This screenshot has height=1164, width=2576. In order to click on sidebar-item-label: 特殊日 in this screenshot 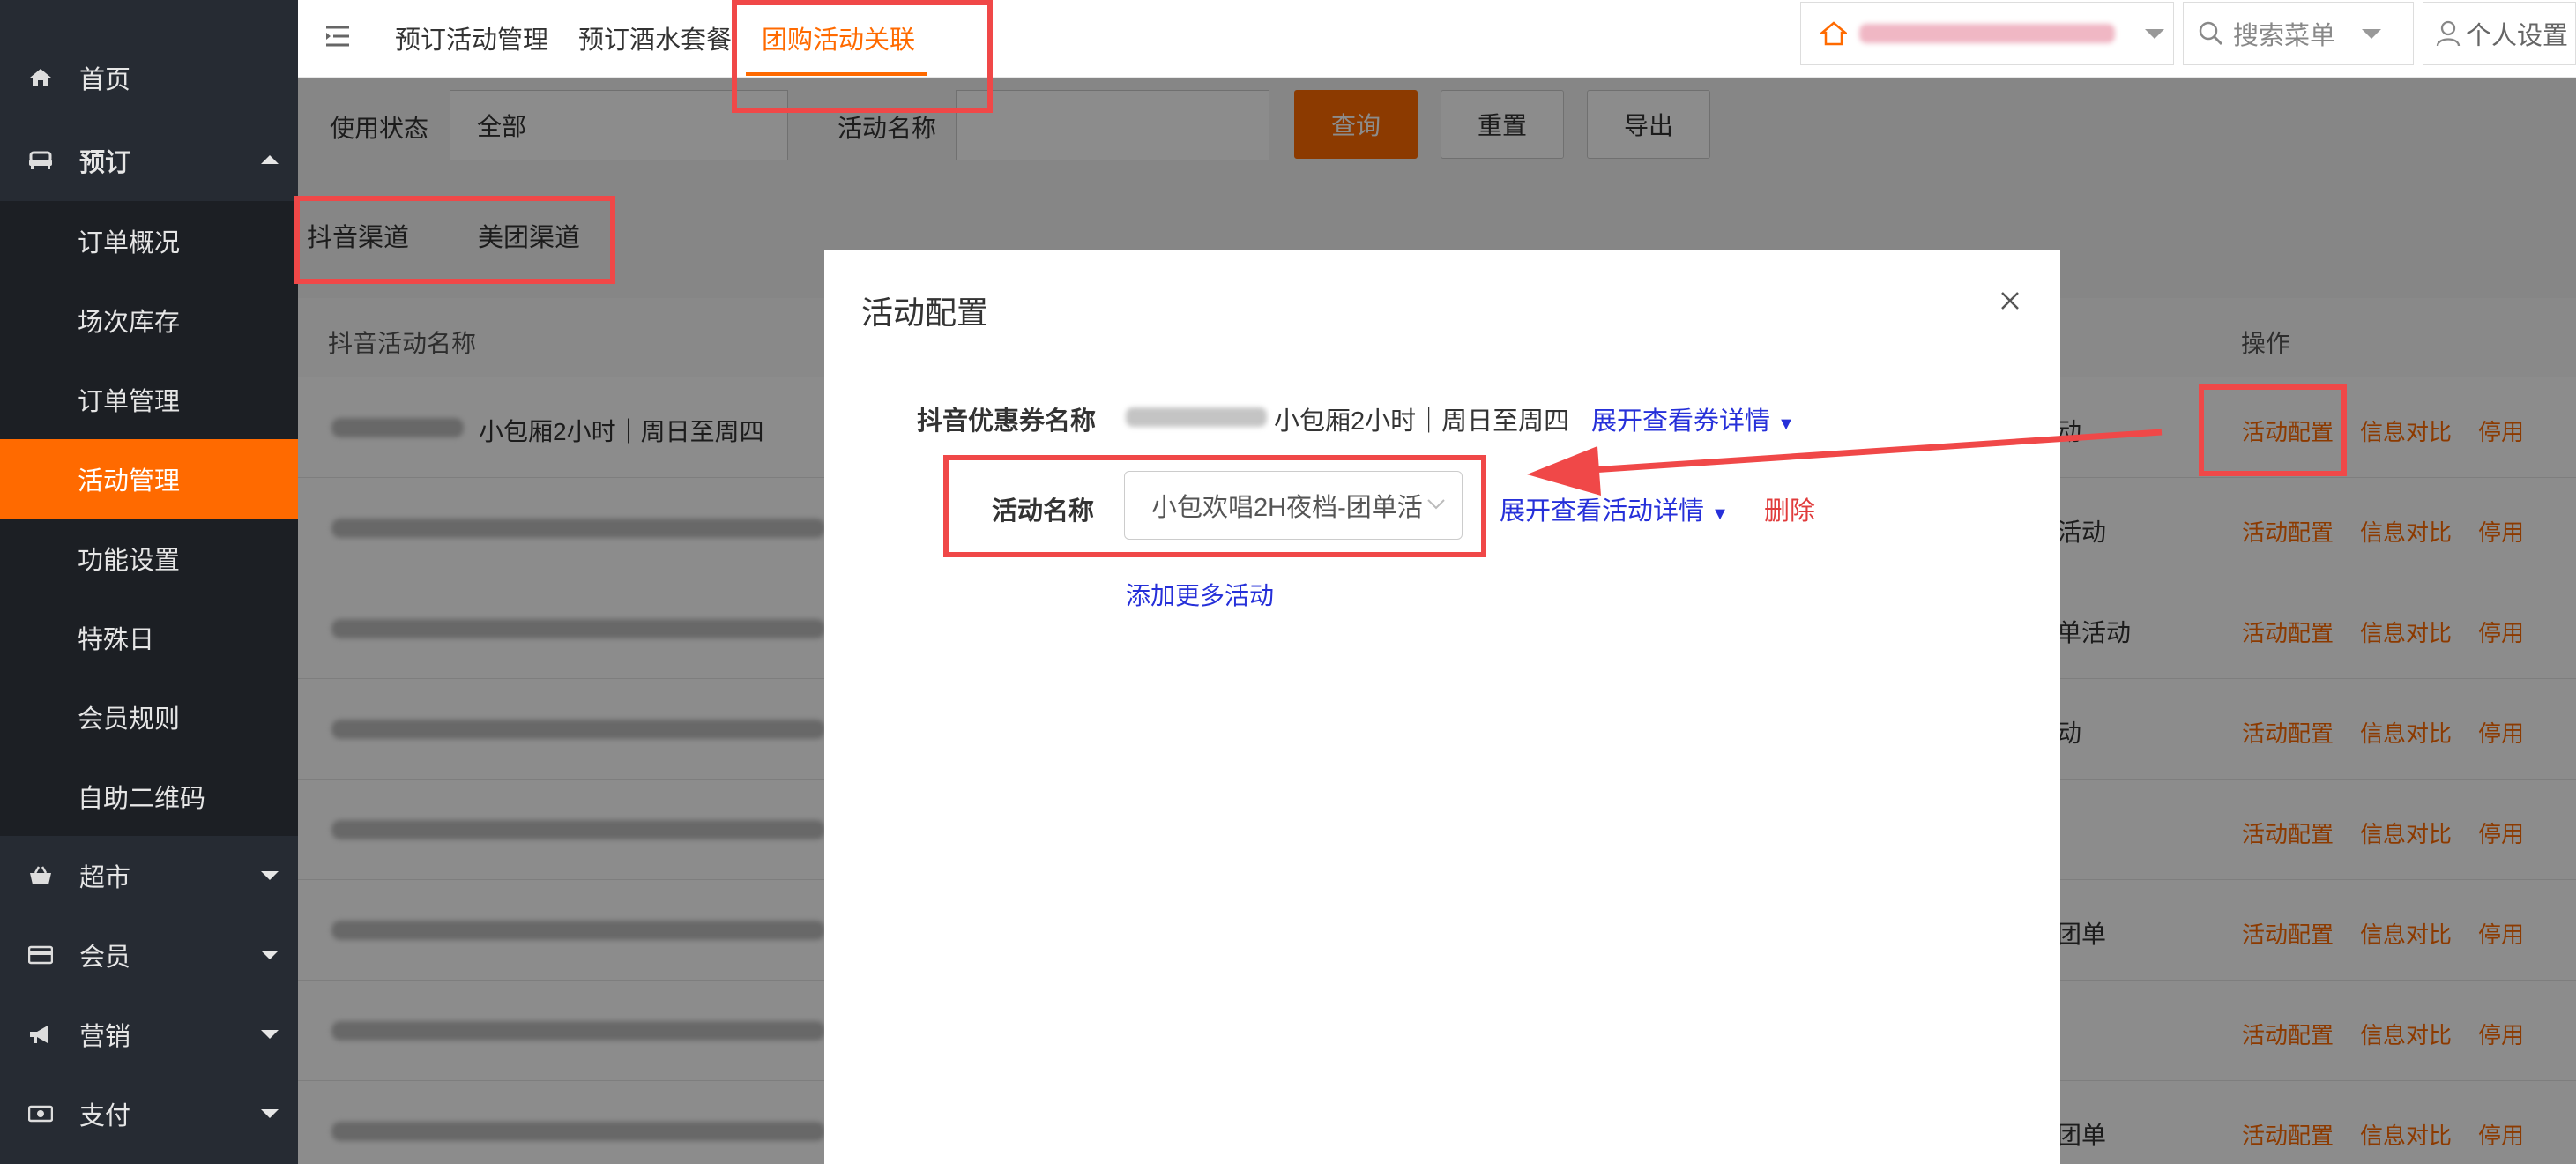, I will do `click(116, 640)`.